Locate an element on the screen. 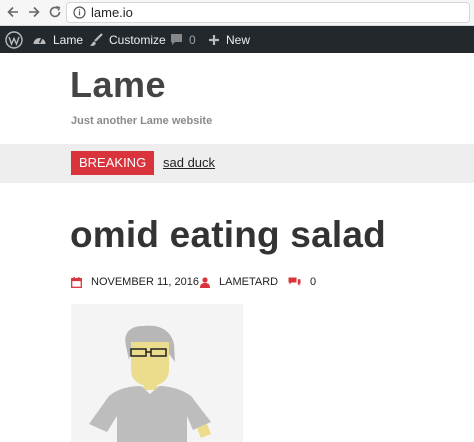 Image resolution: width=474 pixels, height=442 pixels. post-author: LAMETARD is located at coordinates (239, 282).